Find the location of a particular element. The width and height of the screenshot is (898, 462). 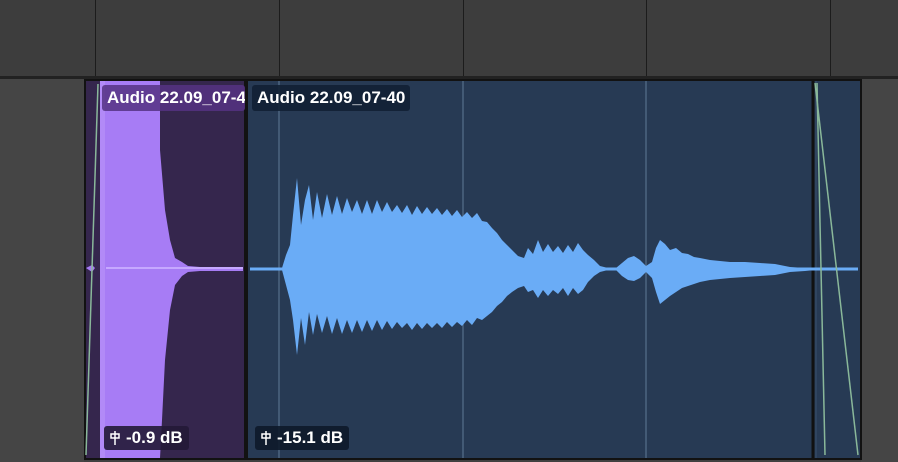

clip-2-gain: -15.1 dB is located at coordinates (302, 438).